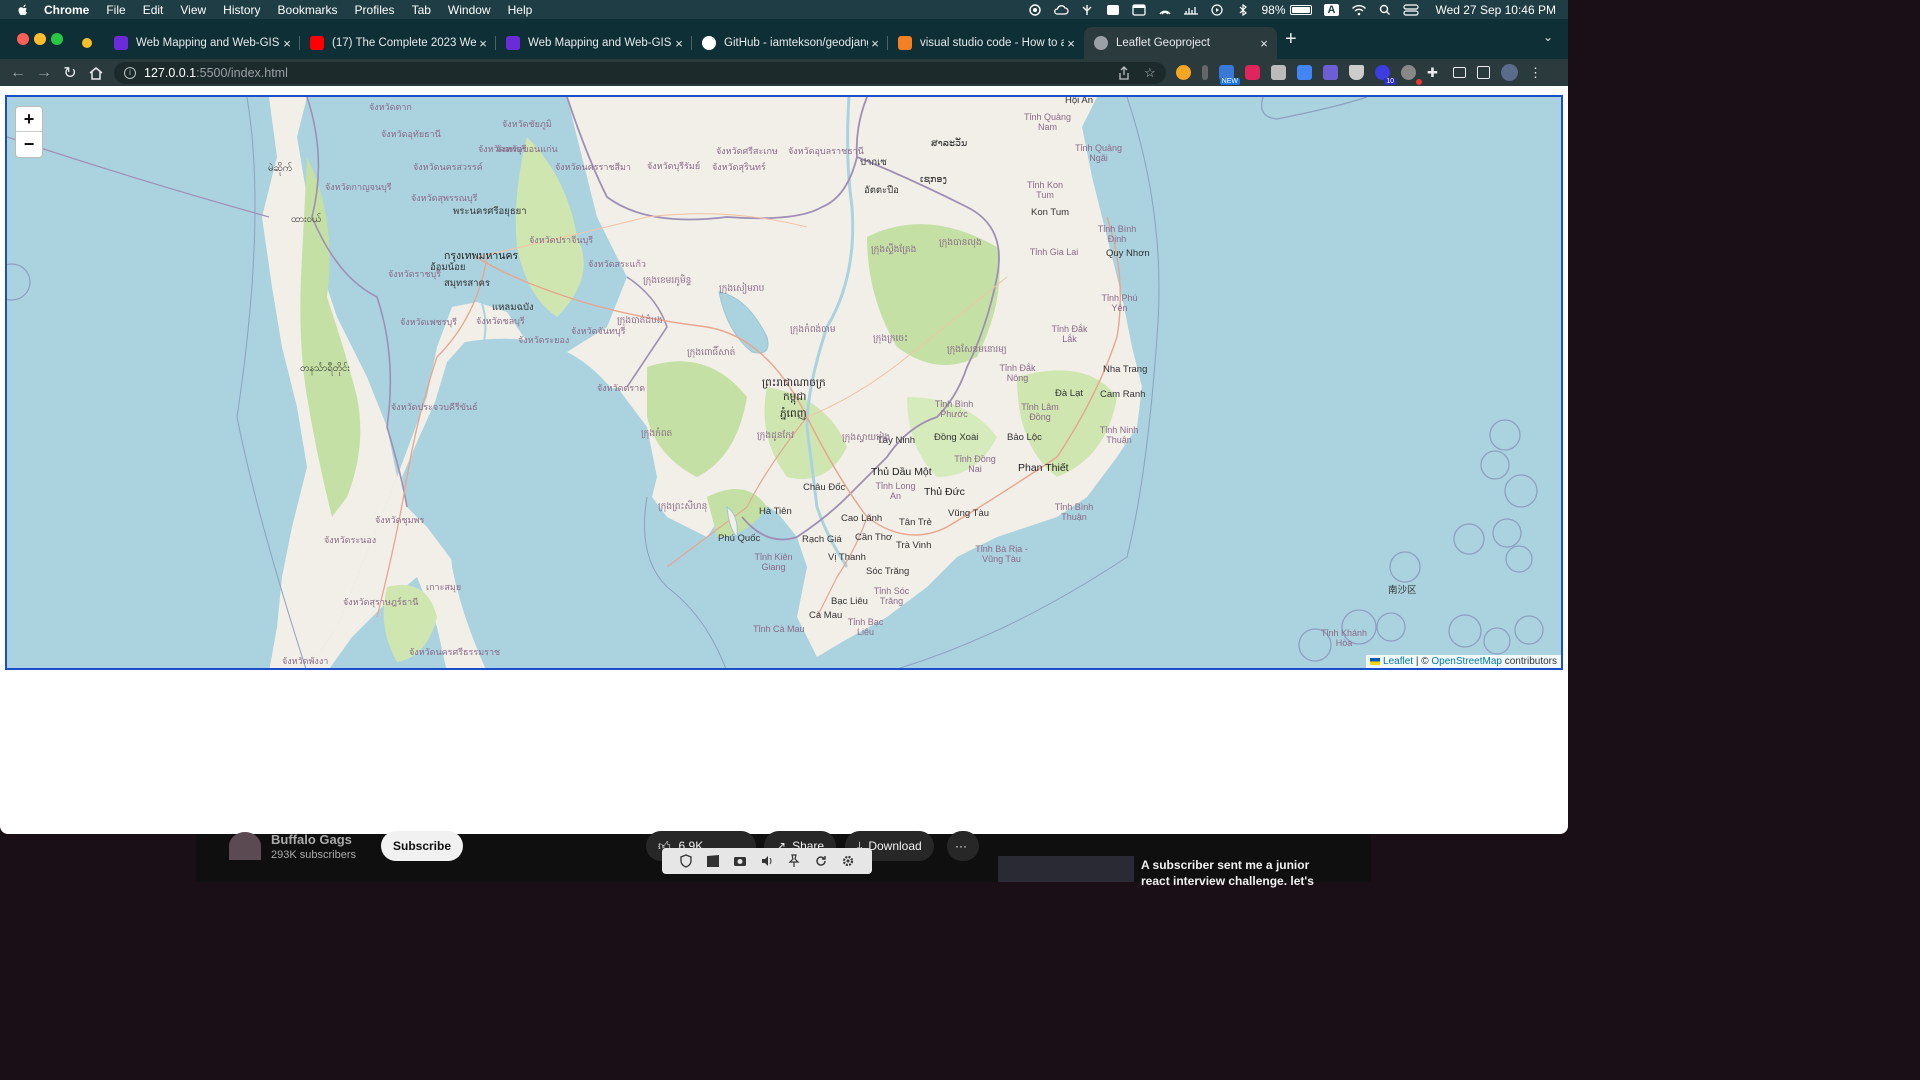  What do you see at coordinates (640, 73) in the screenshot?
I see `address-bar: i 127.0.0.1:5500/index.html ☆` at bounding box center [640, 73].